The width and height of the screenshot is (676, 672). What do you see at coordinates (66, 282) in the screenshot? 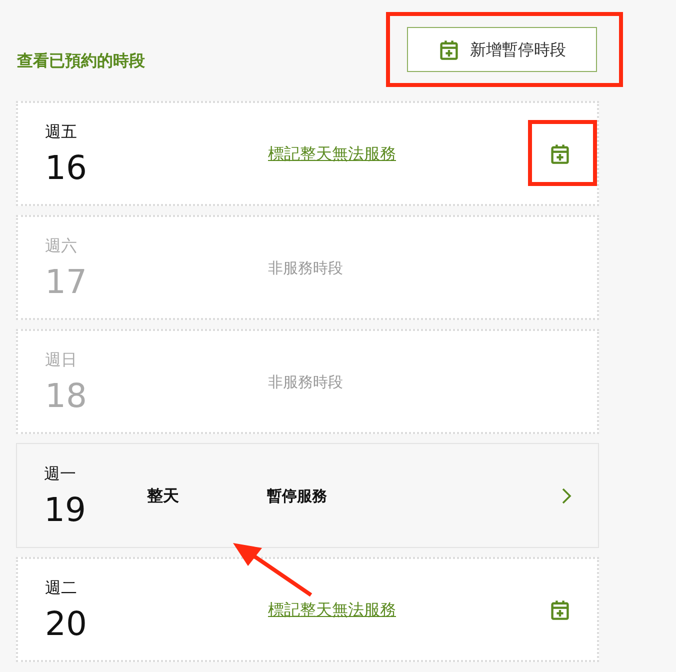
I see `date-number: 17` at bounding box center [66, 282].